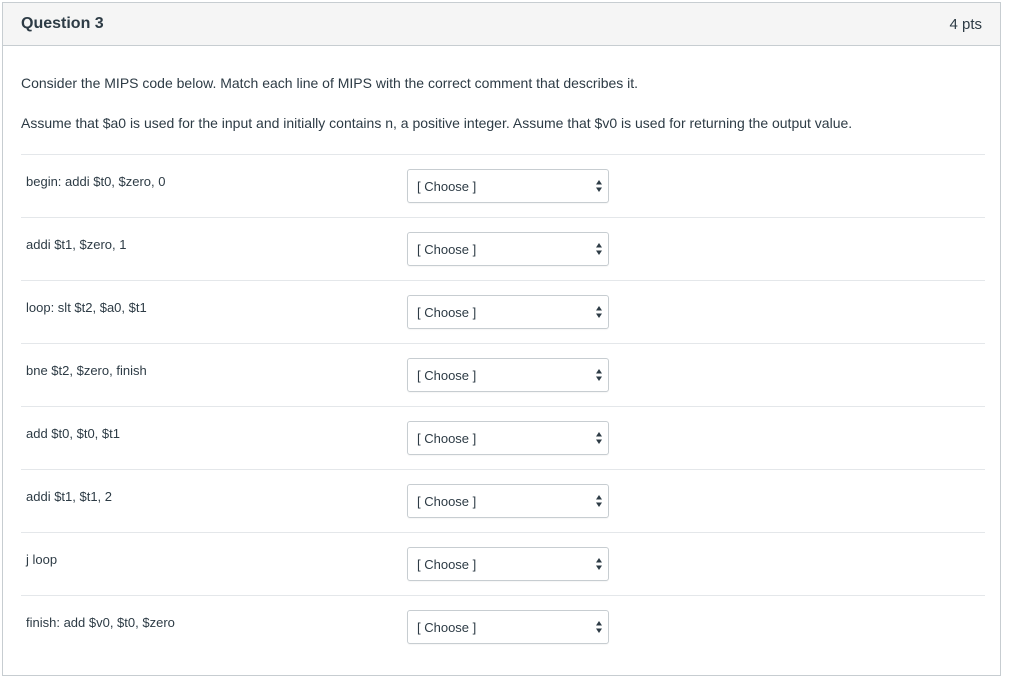 This screenshot has width=1024, height=699. I want to click on match-row: addi $t1, $t1, 2 [ Choose ], so click(503, 501).